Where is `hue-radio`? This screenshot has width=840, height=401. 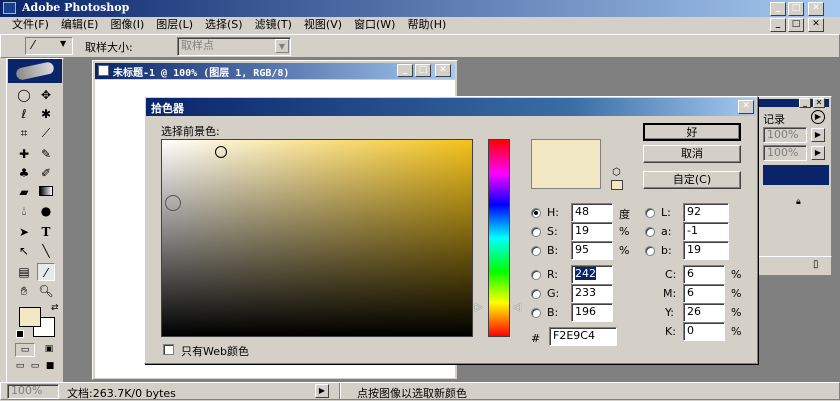 hue-radio is located at coordinates (536, 213).